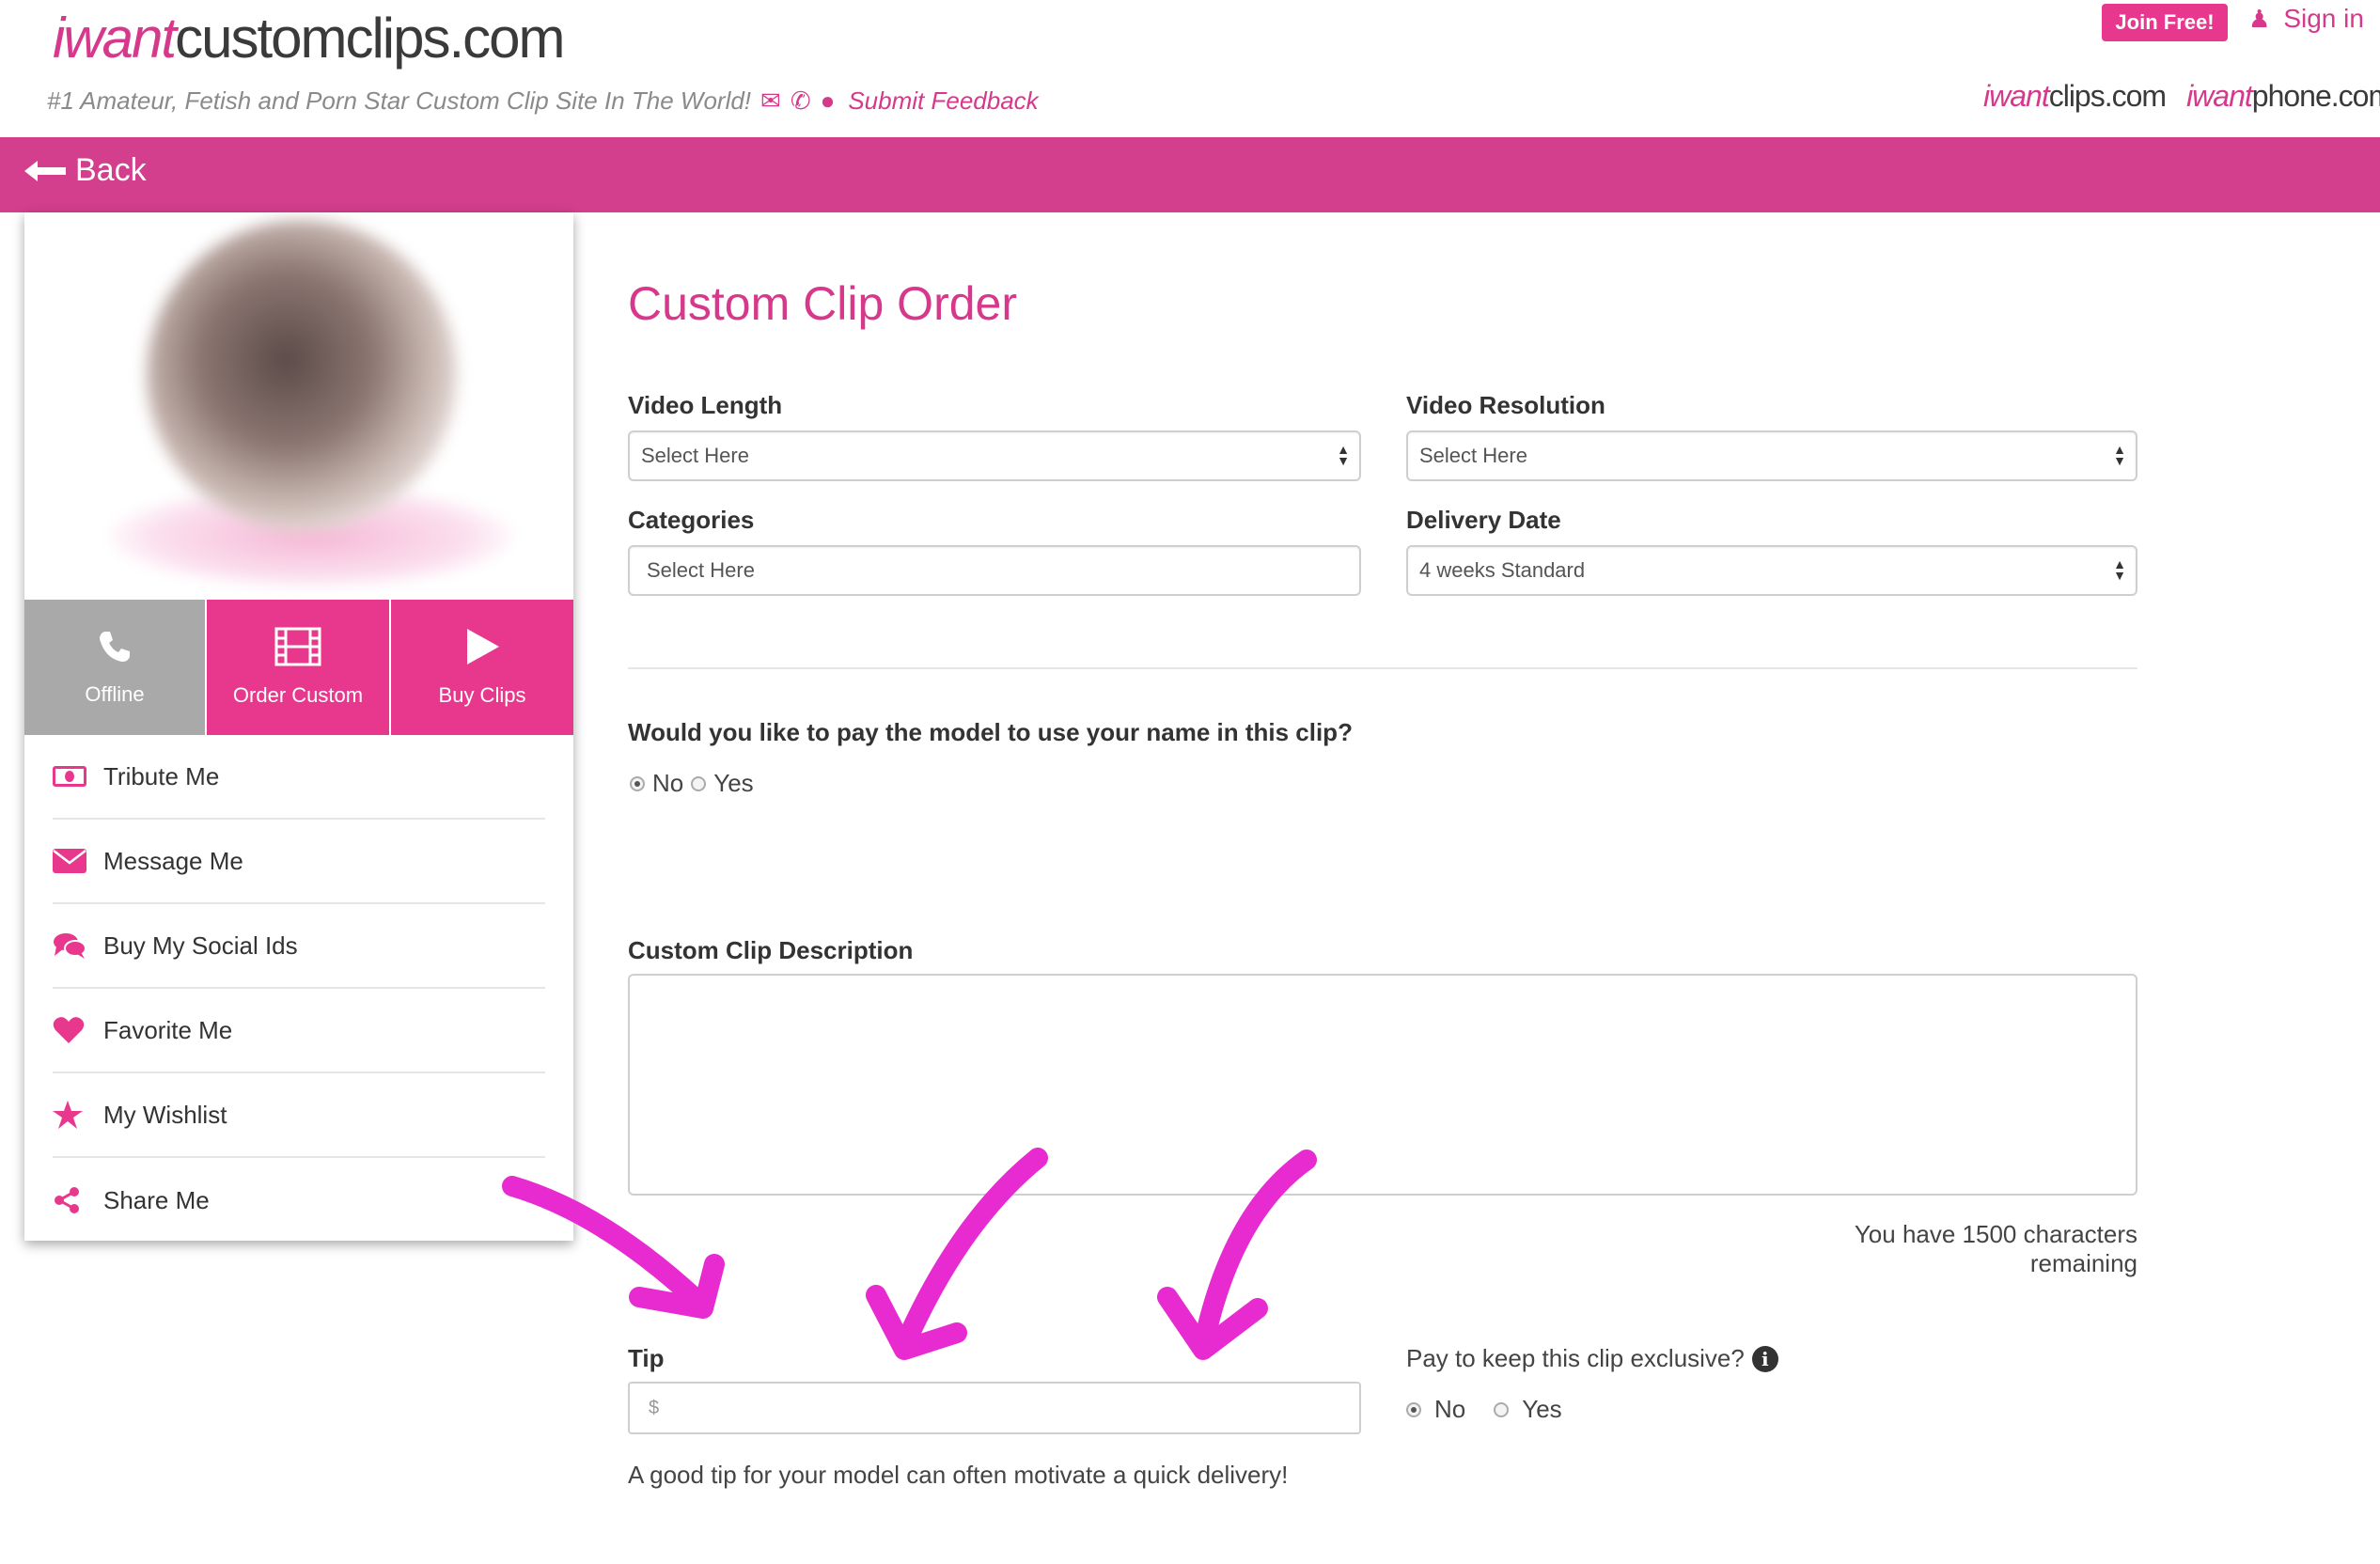  Describe the element at coordinates (299, 778) in the screenshot. I see `menu-item-tribute: Tribute Me` at that location.